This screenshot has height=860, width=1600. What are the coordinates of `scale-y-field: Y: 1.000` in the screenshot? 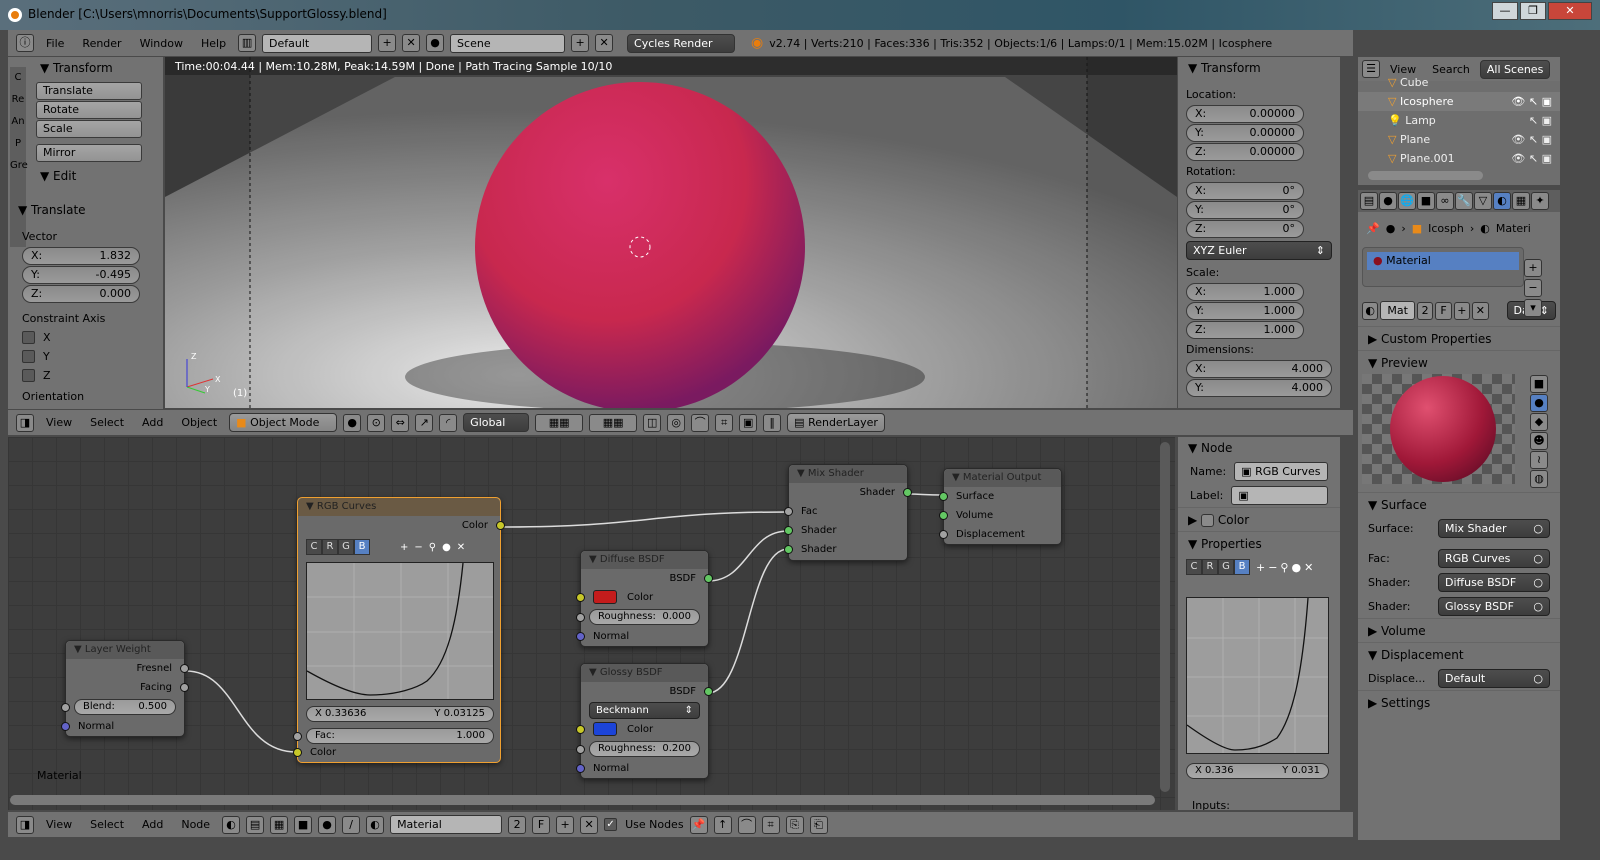 It's located at (1245, 311).